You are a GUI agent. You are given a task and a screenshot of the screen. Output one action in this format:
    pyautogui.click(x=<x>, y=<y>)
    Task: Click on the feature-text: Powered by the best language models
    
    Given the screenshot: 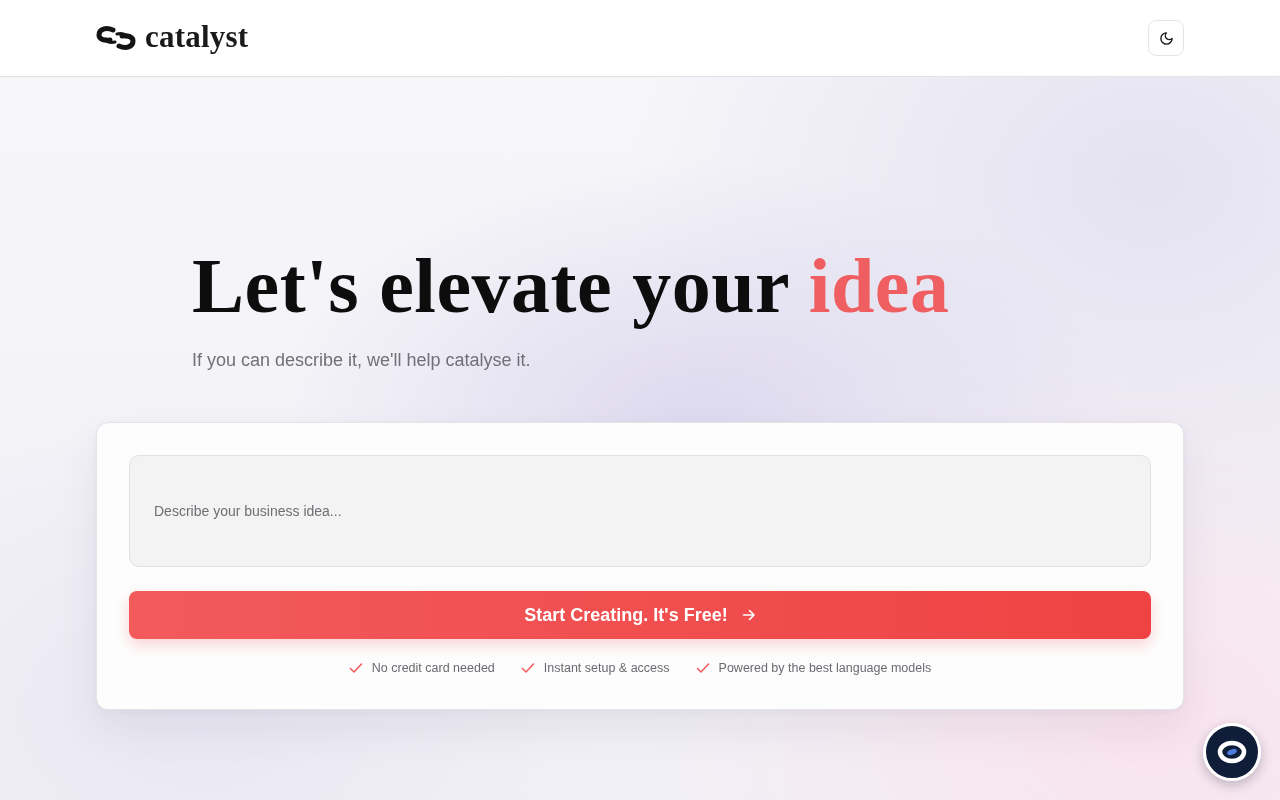 What is the action you would take?
    pyautogui.click(x=825, y=668)
    